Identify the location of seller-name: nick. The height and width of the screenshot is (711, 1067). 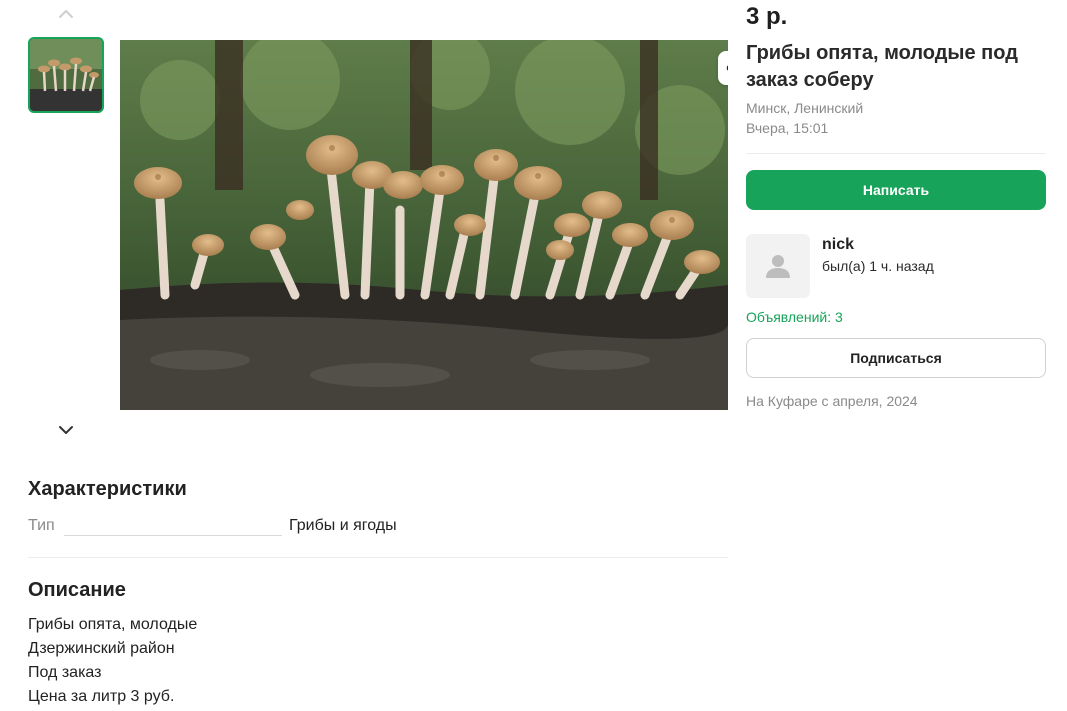
(838, 245).